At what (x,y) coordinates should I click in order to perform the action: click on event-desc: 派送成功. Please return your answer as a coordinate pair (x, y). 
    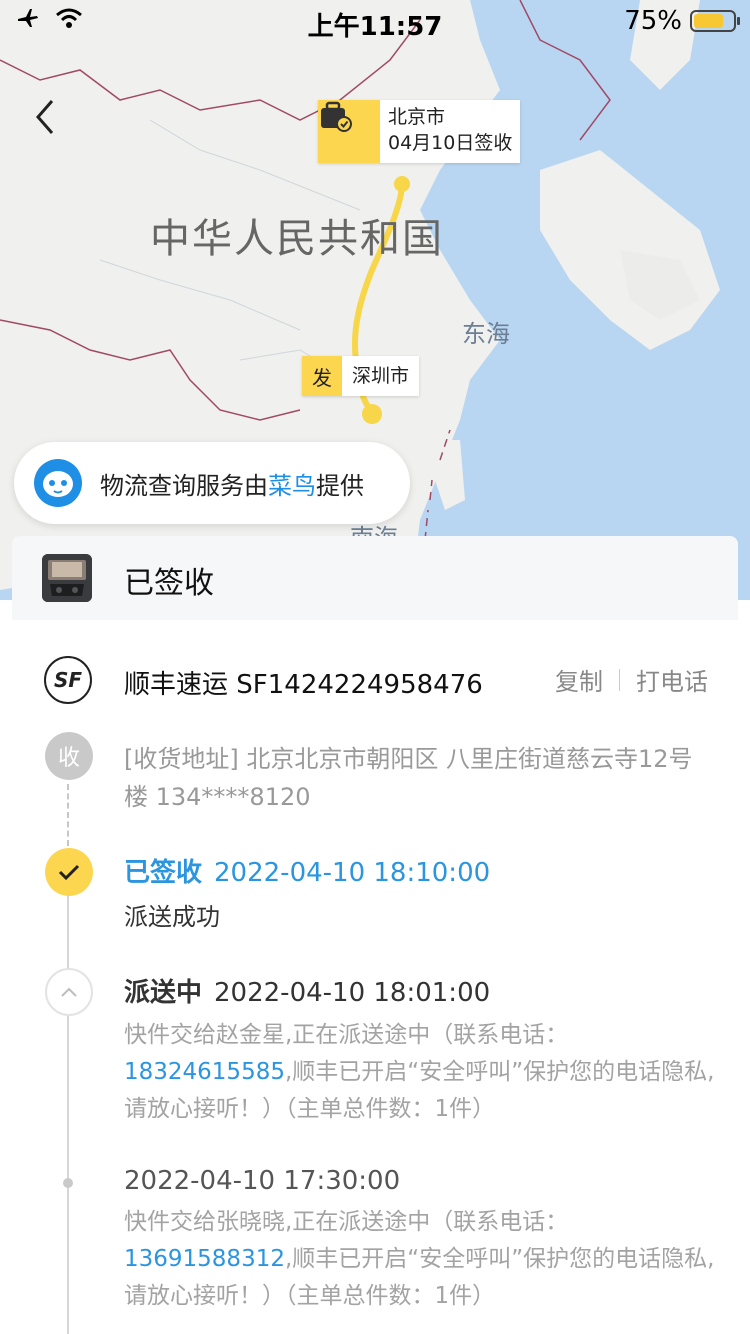
    Looking at the image, I should click on (172, 917).